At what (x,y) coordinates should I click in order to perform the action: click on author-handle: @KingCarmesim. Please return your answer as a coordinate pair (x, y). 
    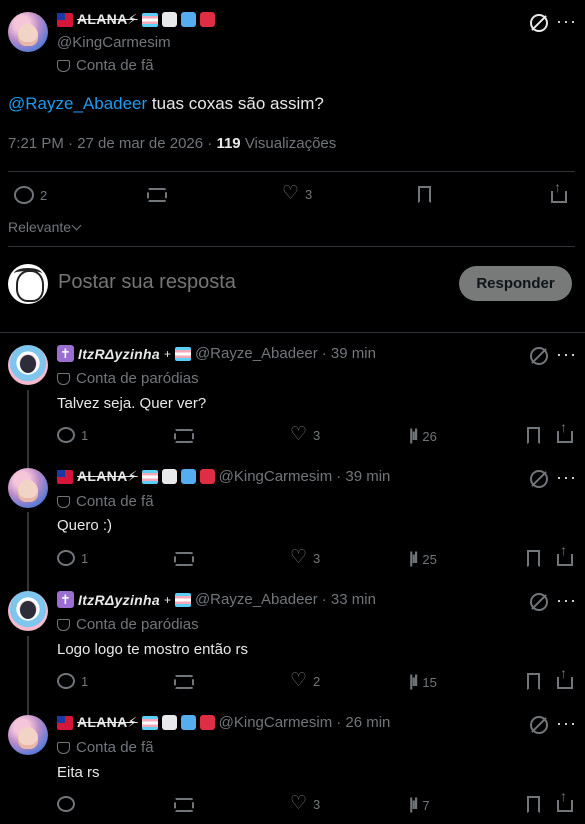
    Looking at the image, I should click on (114, 42).